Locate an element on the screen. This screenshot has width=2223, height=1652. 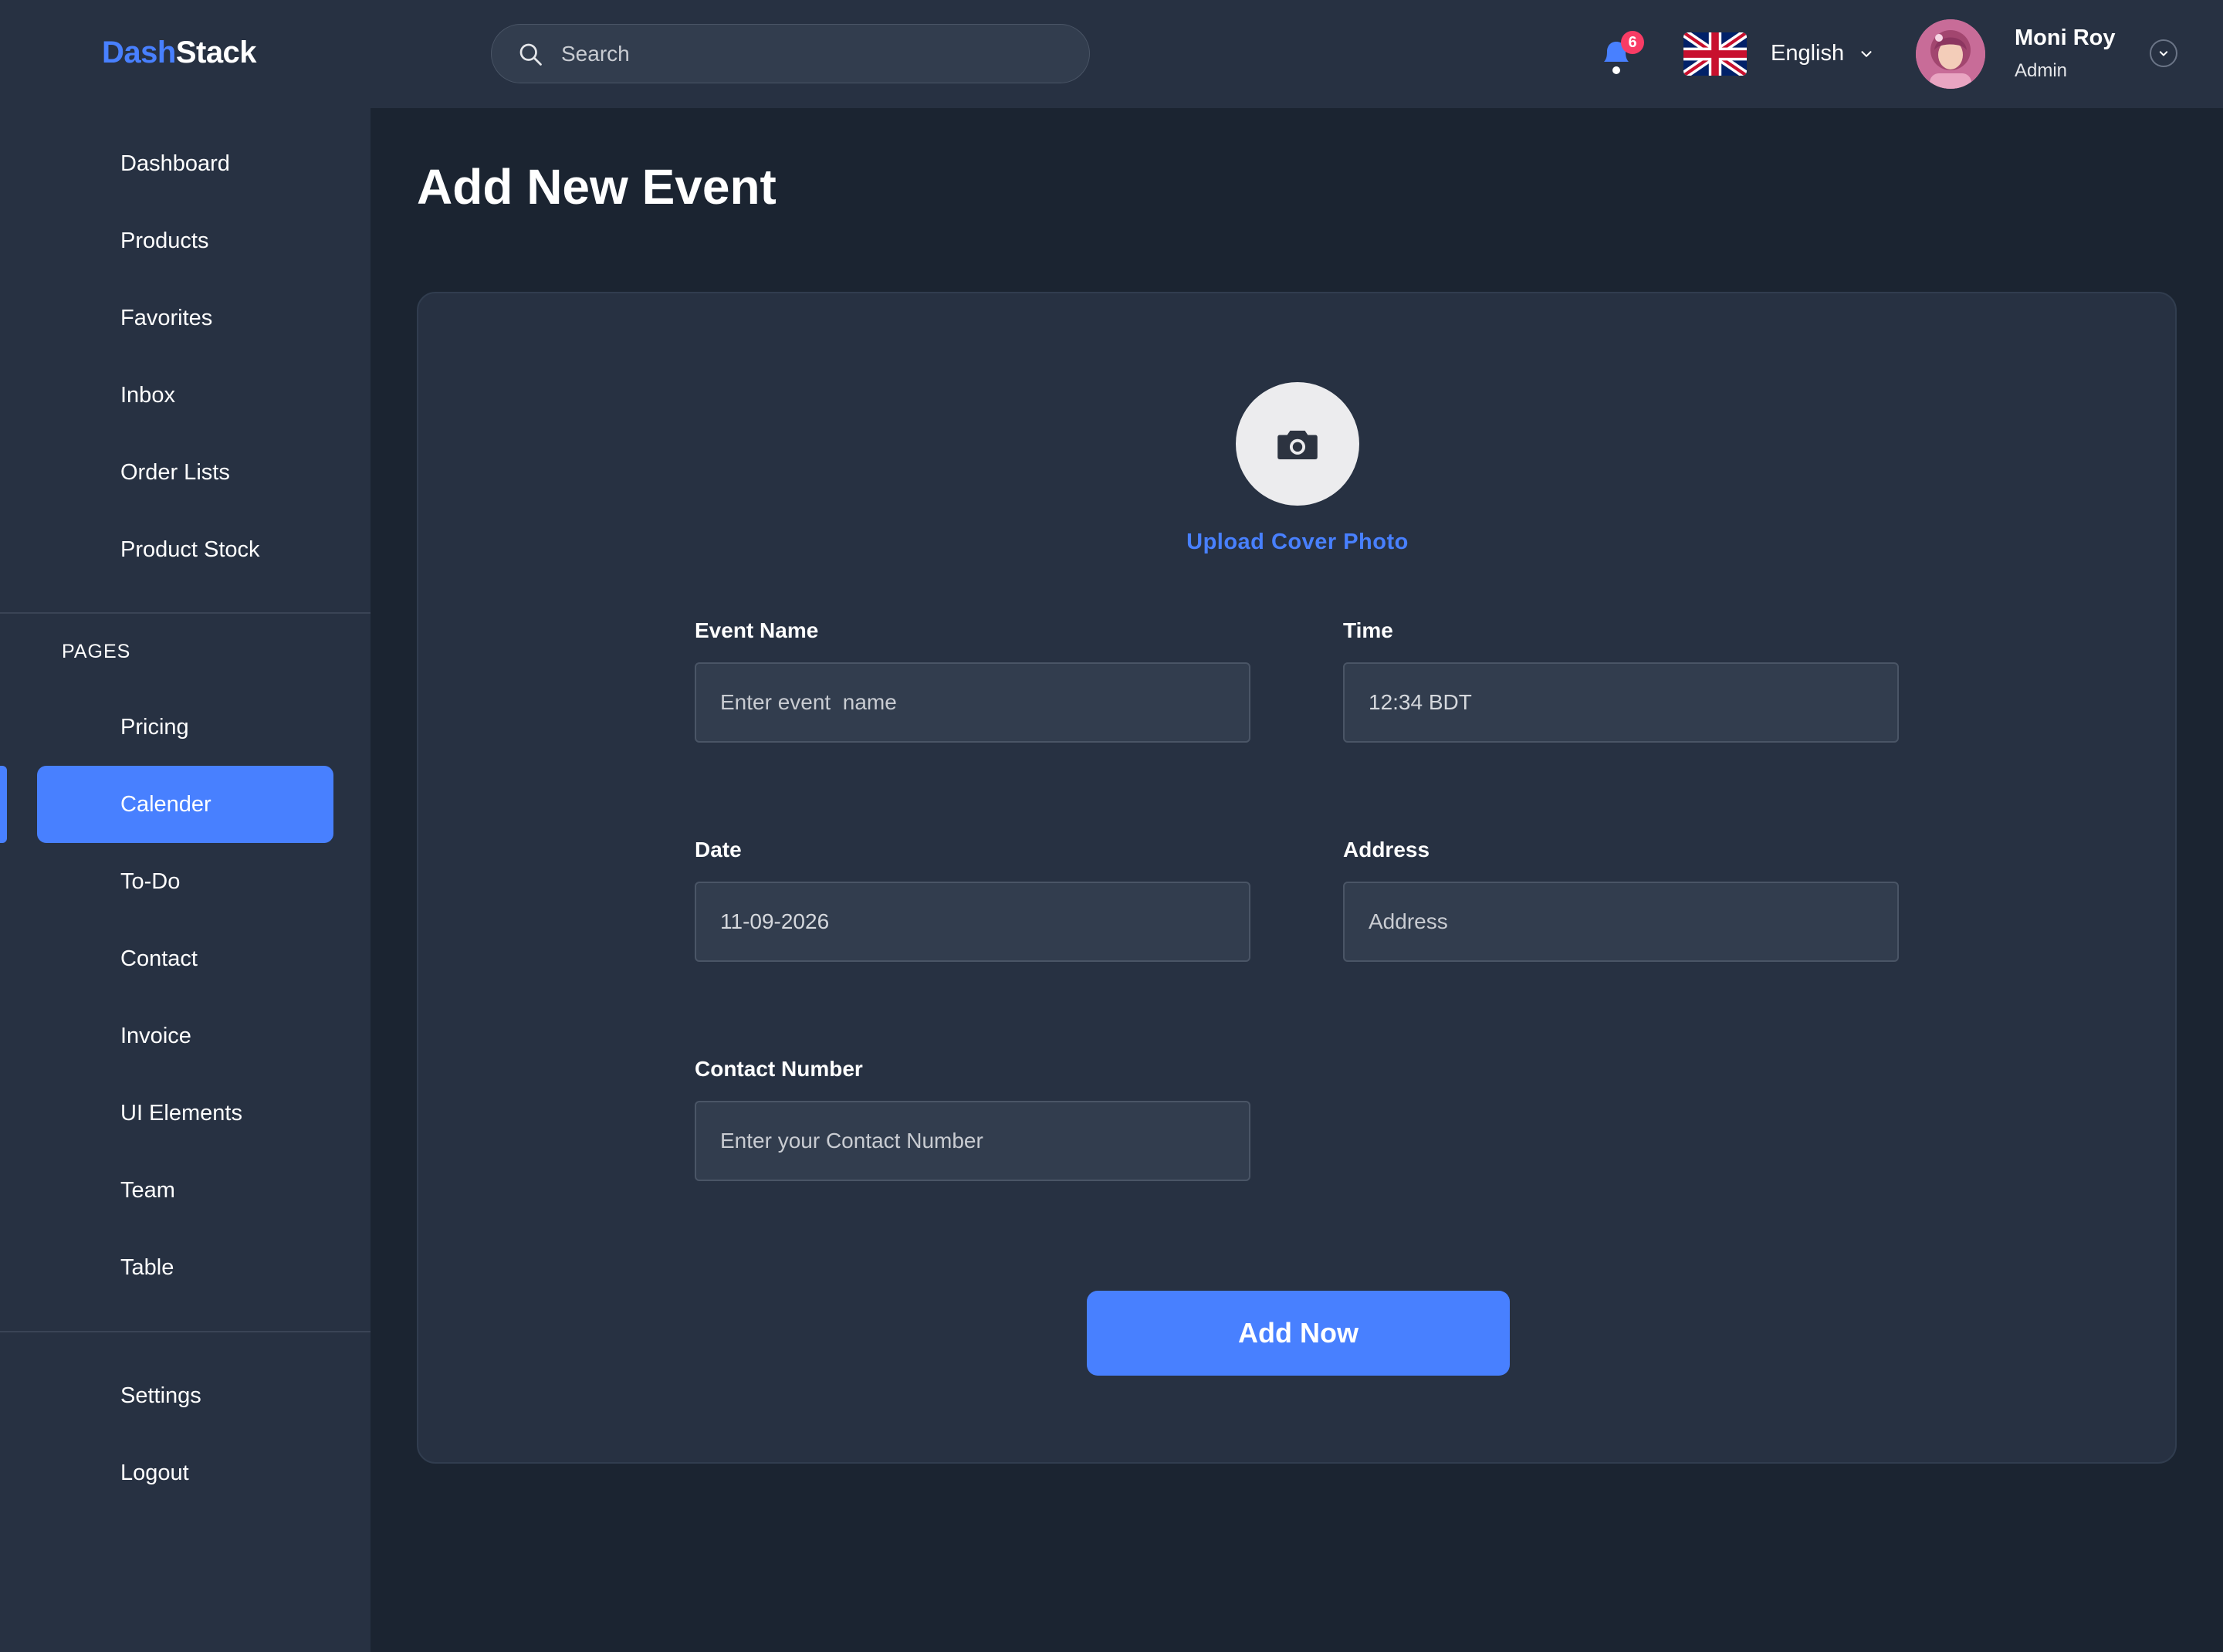
camera-icon is located at coordinates (1297, 445).